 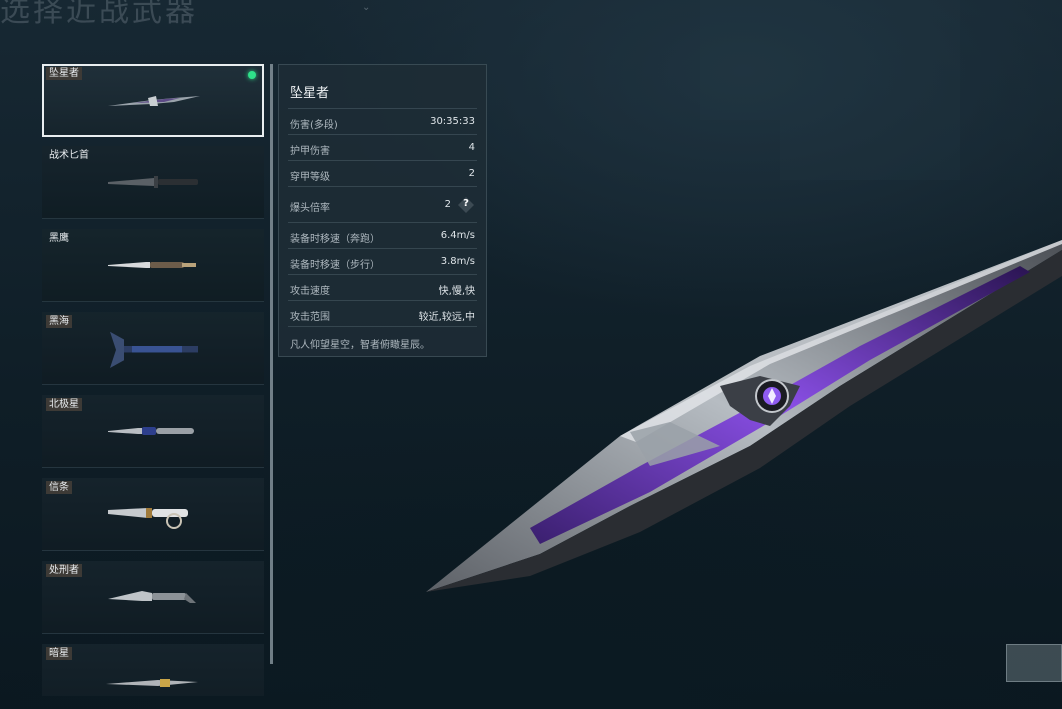 What do you see at coordinates (382, 173) in the screenshot?
I see `stat-row-penetration: 穿甲等级 2` at bounding box center [382, 173].